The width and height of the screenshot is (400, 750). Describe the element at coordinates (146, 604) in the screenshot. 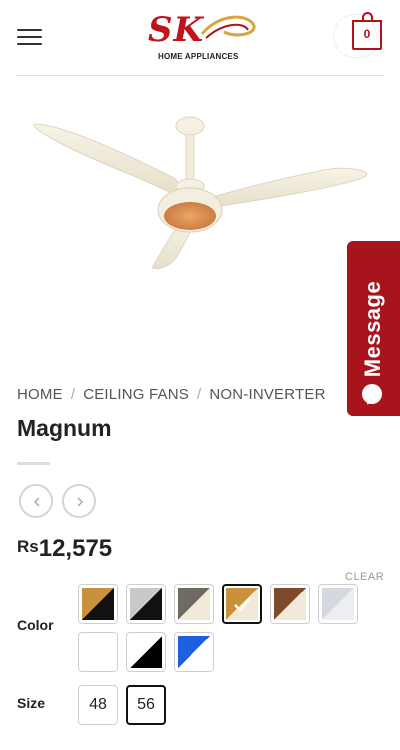

I see `color-swatch-silver-black` at that location.